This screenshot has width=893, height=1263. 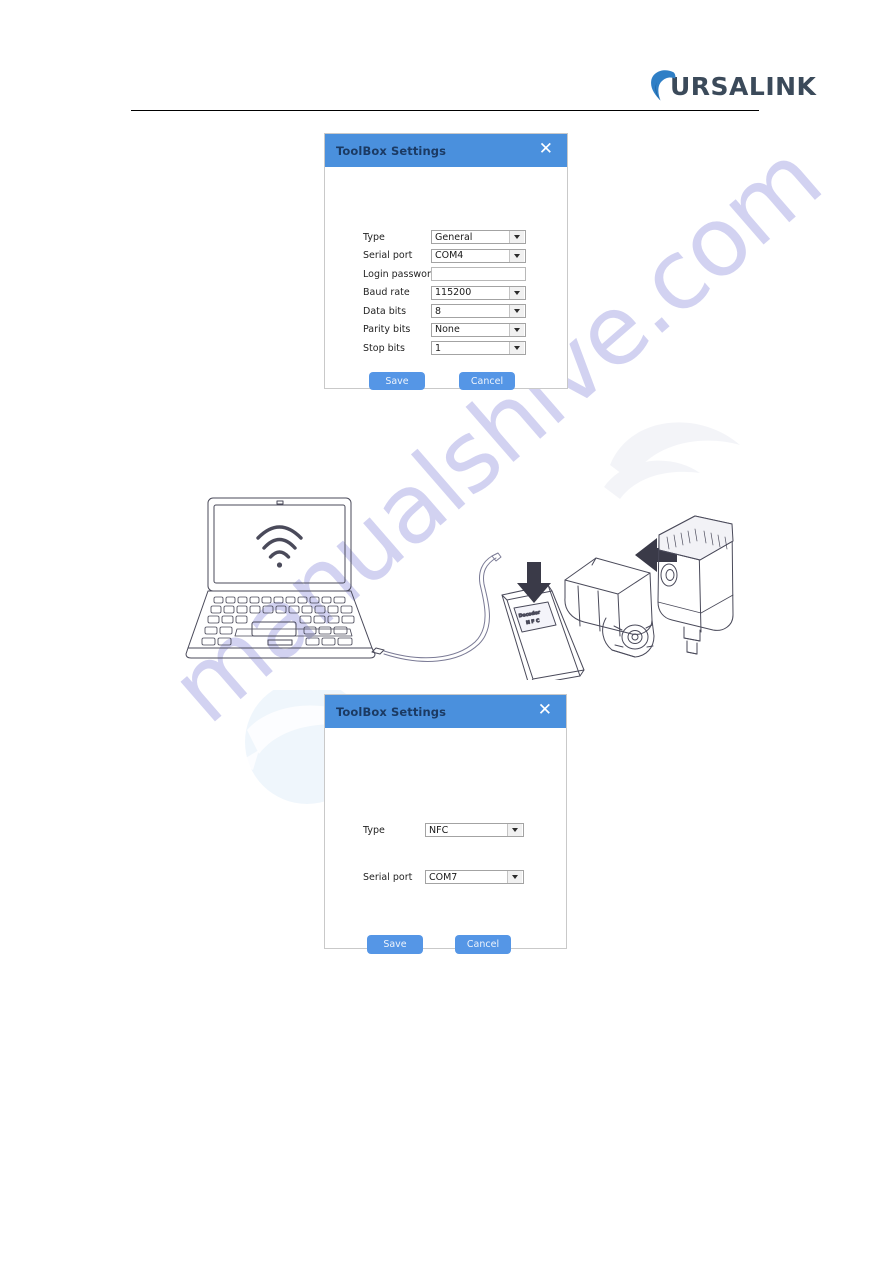 What do you see at coordinates (384, 348) in the screenshot?
I see `field-label-stop-bits: Stop bits` at bounding box center [384, 348].